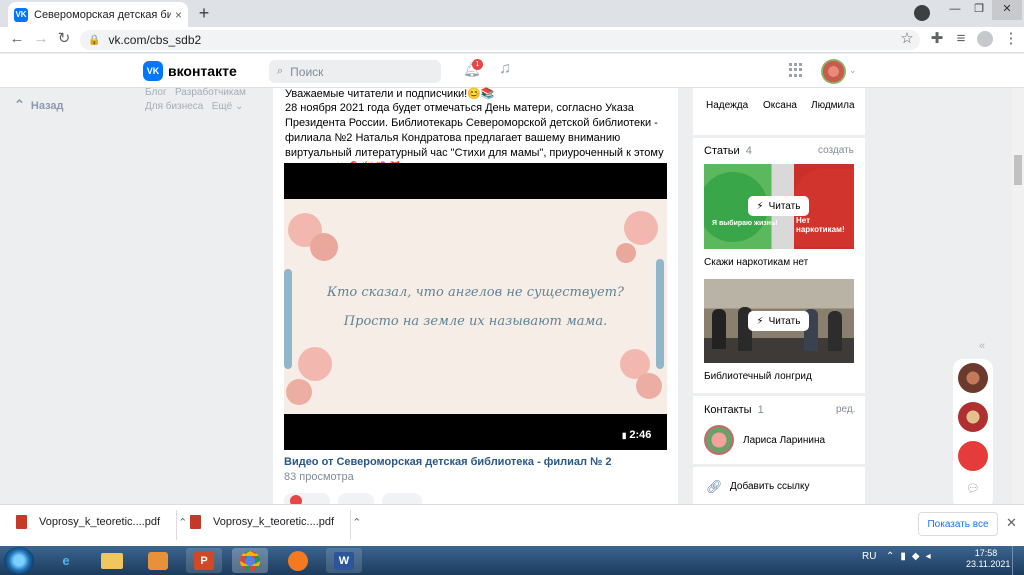 The width and height of the screenshot is (1024, 575). What do you see at coordinates (985, 39) in the screenshot?
I see `profile-icon` at bounding box center [985, 39].